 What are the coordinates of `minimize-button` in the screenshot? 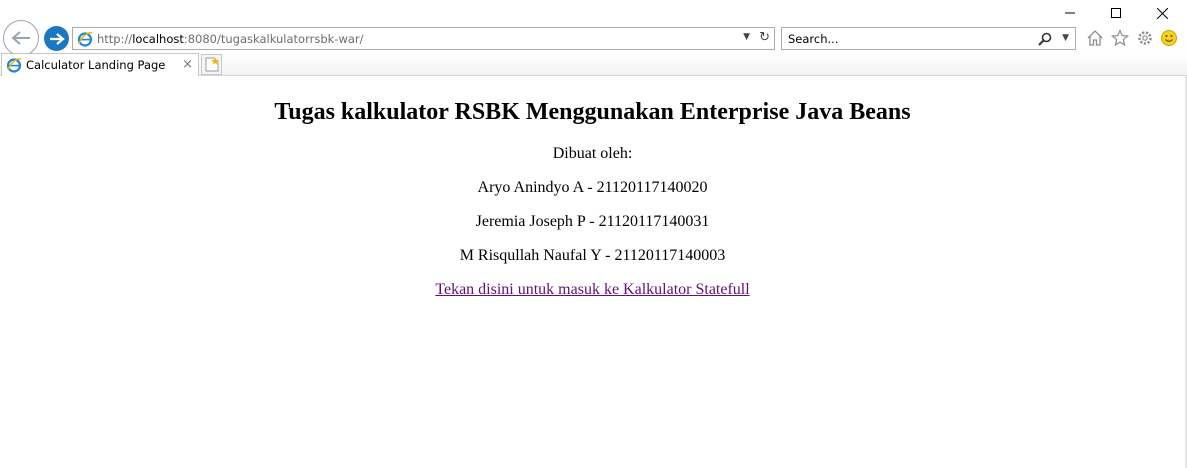 It's located at (1070, 13).